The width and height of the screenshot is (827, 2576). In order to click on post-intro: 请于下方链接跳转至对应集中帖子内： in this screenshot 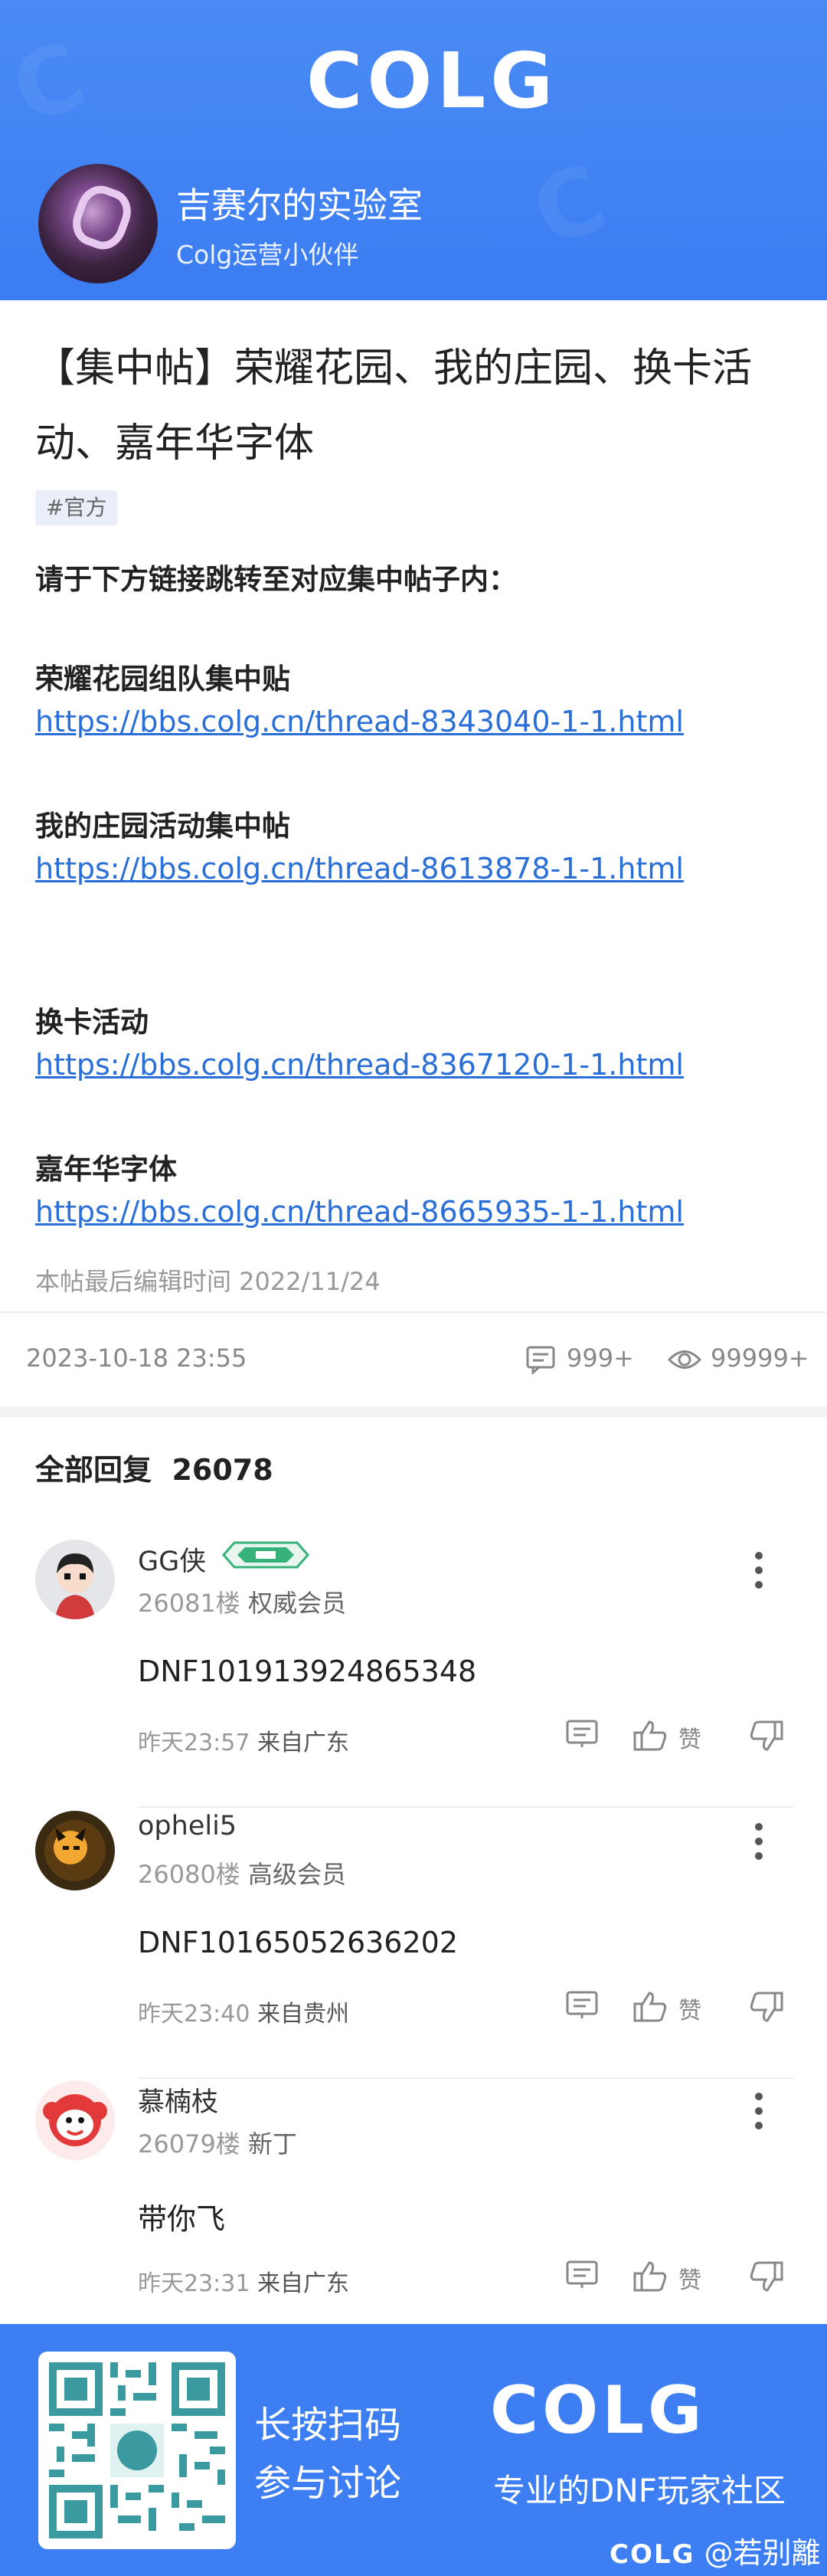, I will do `click(276, 579)`.